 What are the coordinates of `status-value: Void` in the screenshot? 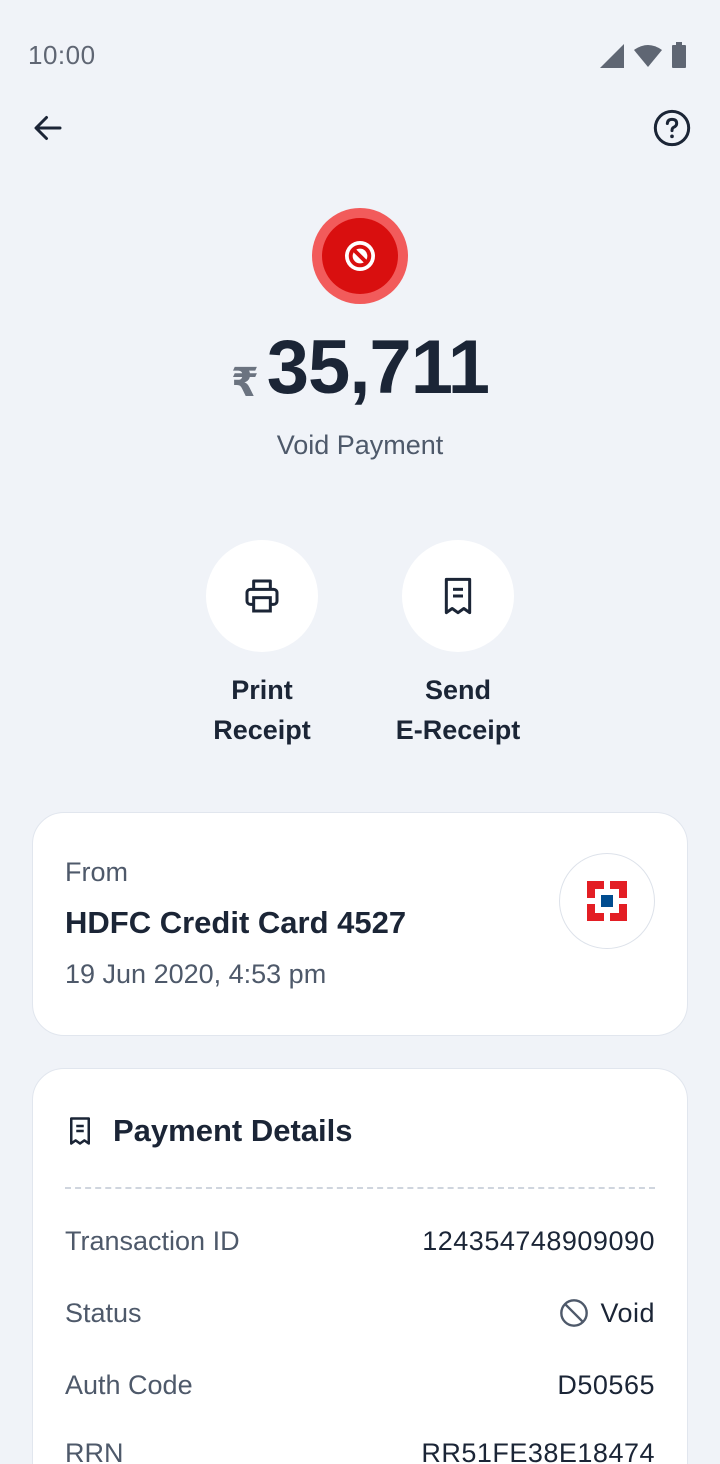 It's located at (627, 1312).